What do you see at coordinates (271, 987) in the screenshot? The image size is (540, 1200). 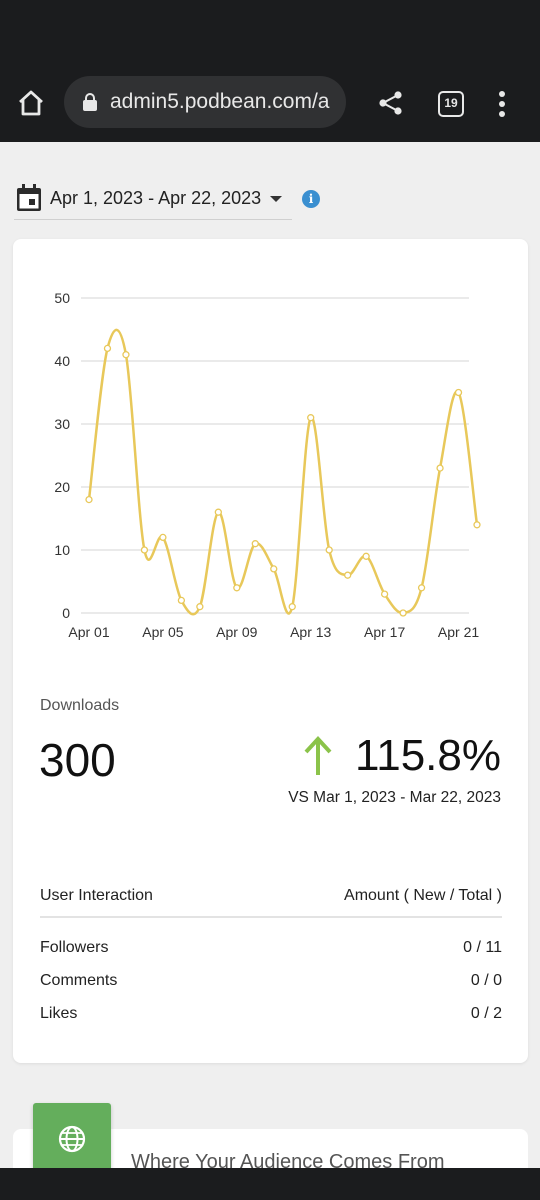 I see `interaction-row-comments: Comments 0 / 0` at bounding box center [271, 987].